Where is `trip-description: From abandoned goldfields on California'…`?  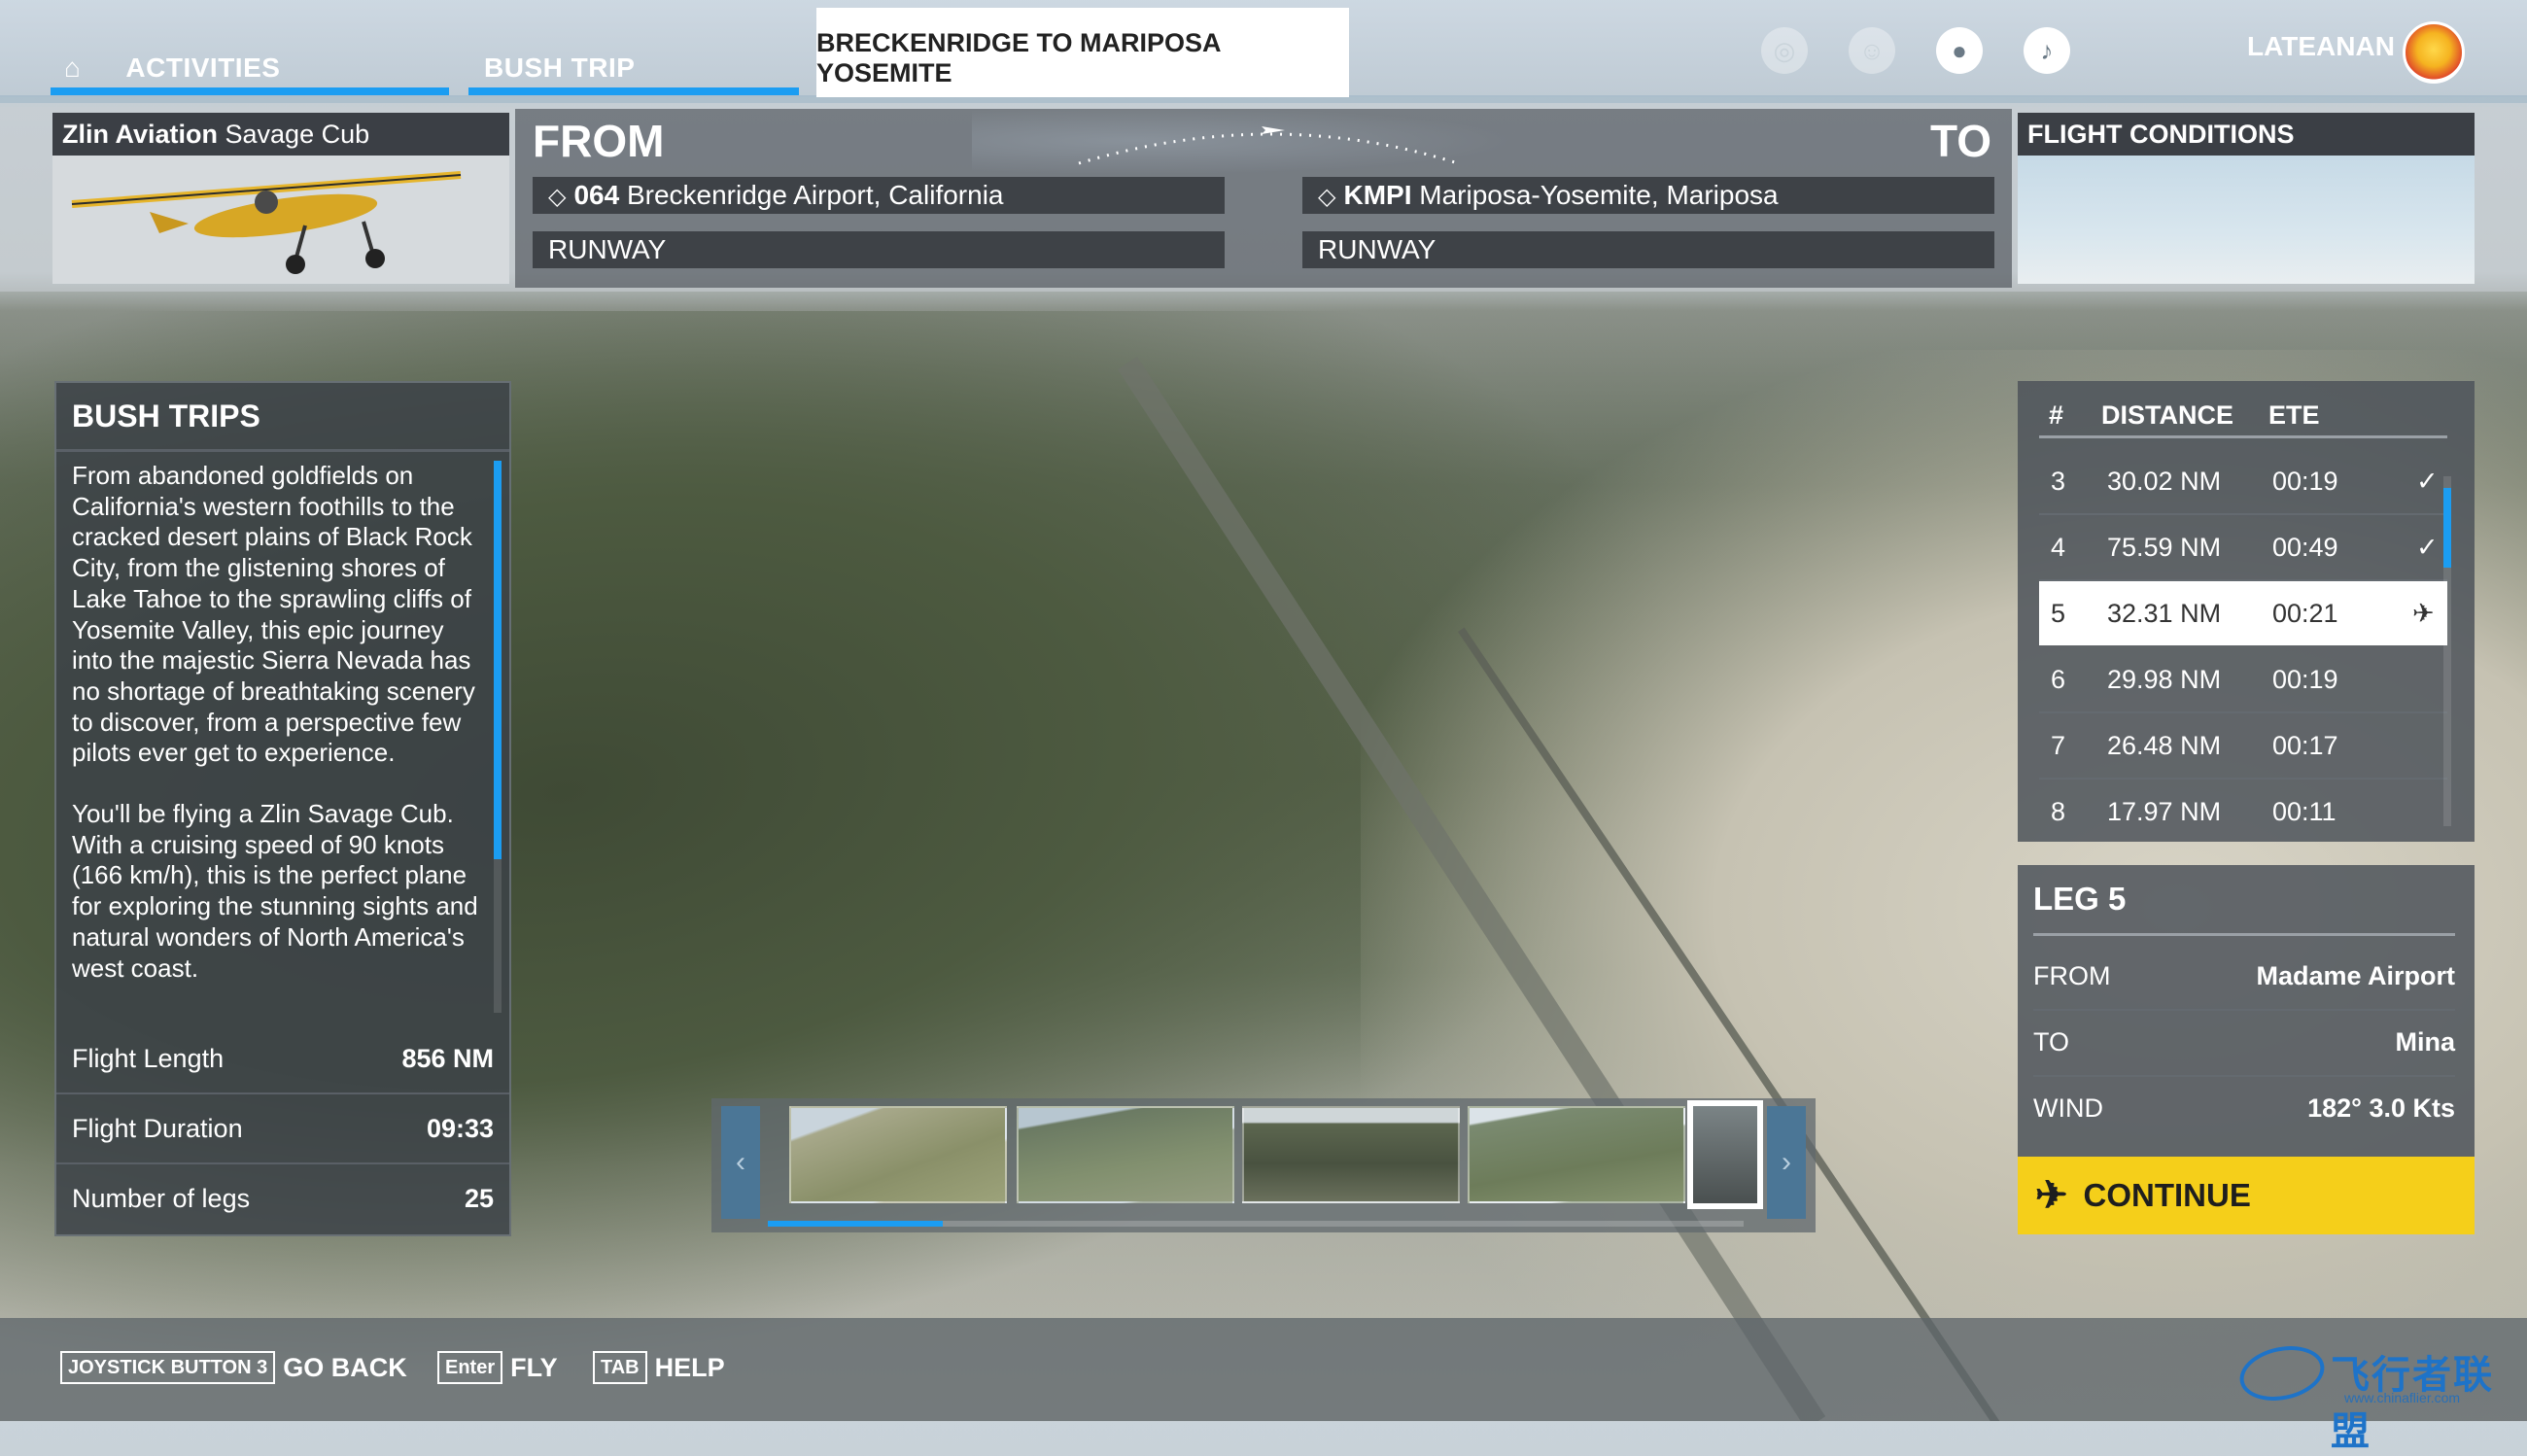 trip-description: From abandoned goldfields on California'… is located at coordinates (276, 737).